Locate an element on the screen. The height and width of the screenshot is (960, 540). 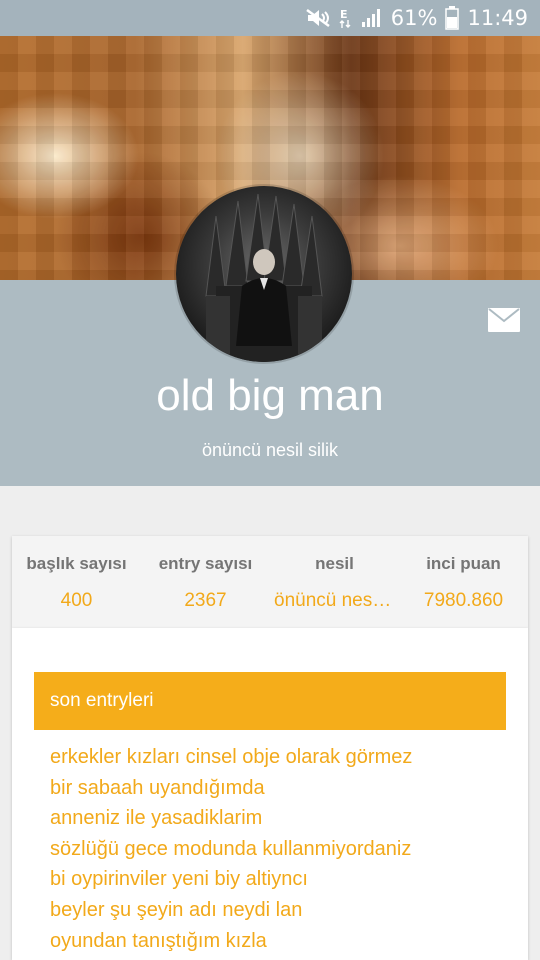
data-e-icon: E is located at coordinates (346, 18).